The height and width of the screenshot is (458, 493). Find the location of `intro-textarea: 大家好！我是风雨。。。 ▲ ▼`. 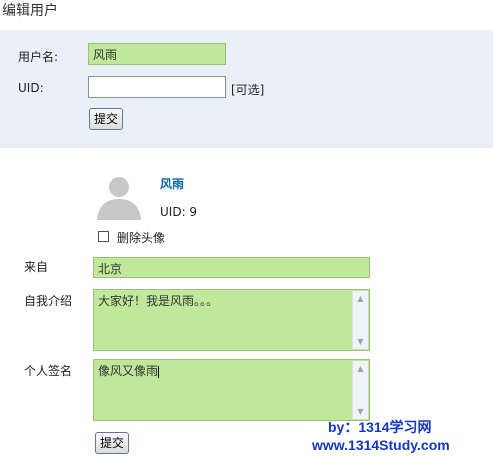

intro-textarea: 大家好！我是风雨。。。 ▲ ▼ is located at coordinates (231, 320).